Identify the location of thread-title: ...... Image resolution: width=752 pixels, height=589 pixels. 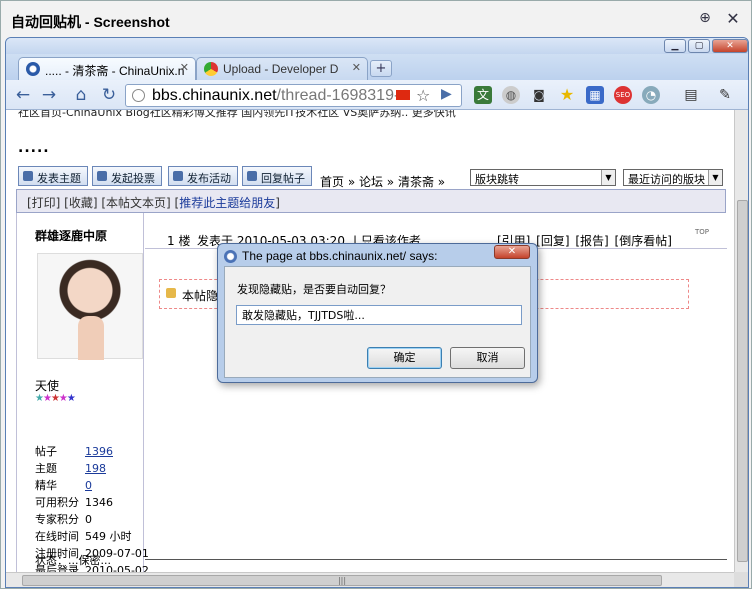
(34, 148).